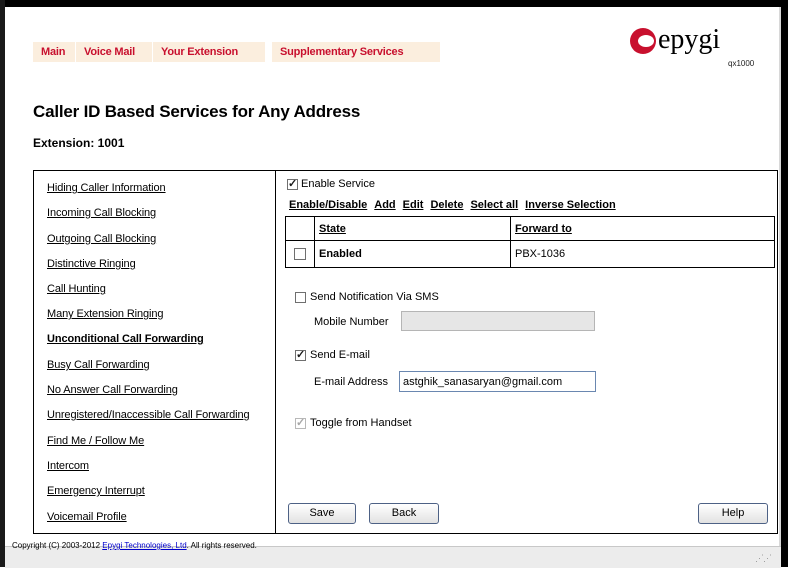 This screenshot has width=788, height=568. What do you see at coordinates (643, 41) in the screenshot?
I see `logo-mark-icon` at bounding box center [643, 41].